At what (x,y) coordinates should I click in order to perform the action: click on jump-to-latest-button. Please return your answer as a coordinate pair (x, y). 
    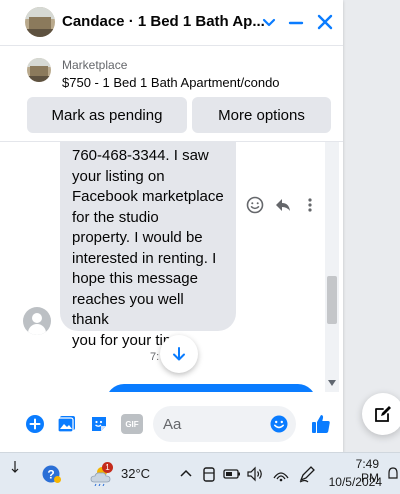
    Looking at the image, I should click on (179, 354).